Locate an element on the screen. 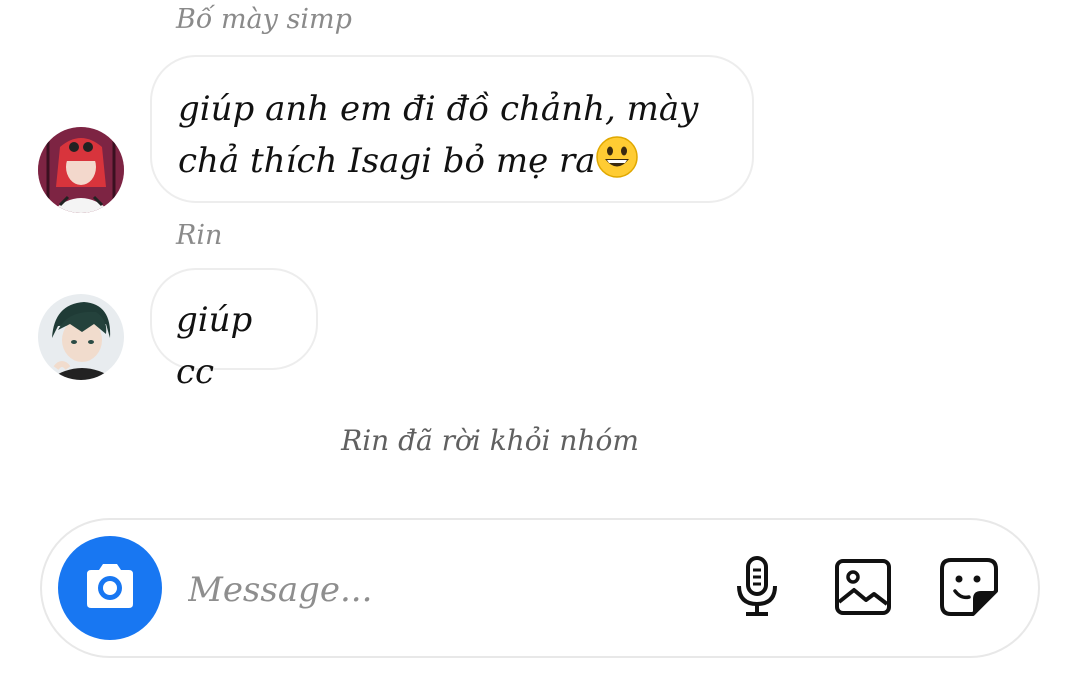 The width and height of the screenshot is (1080, 676). message-text: giúp cc is located at coordinates (214, 346).